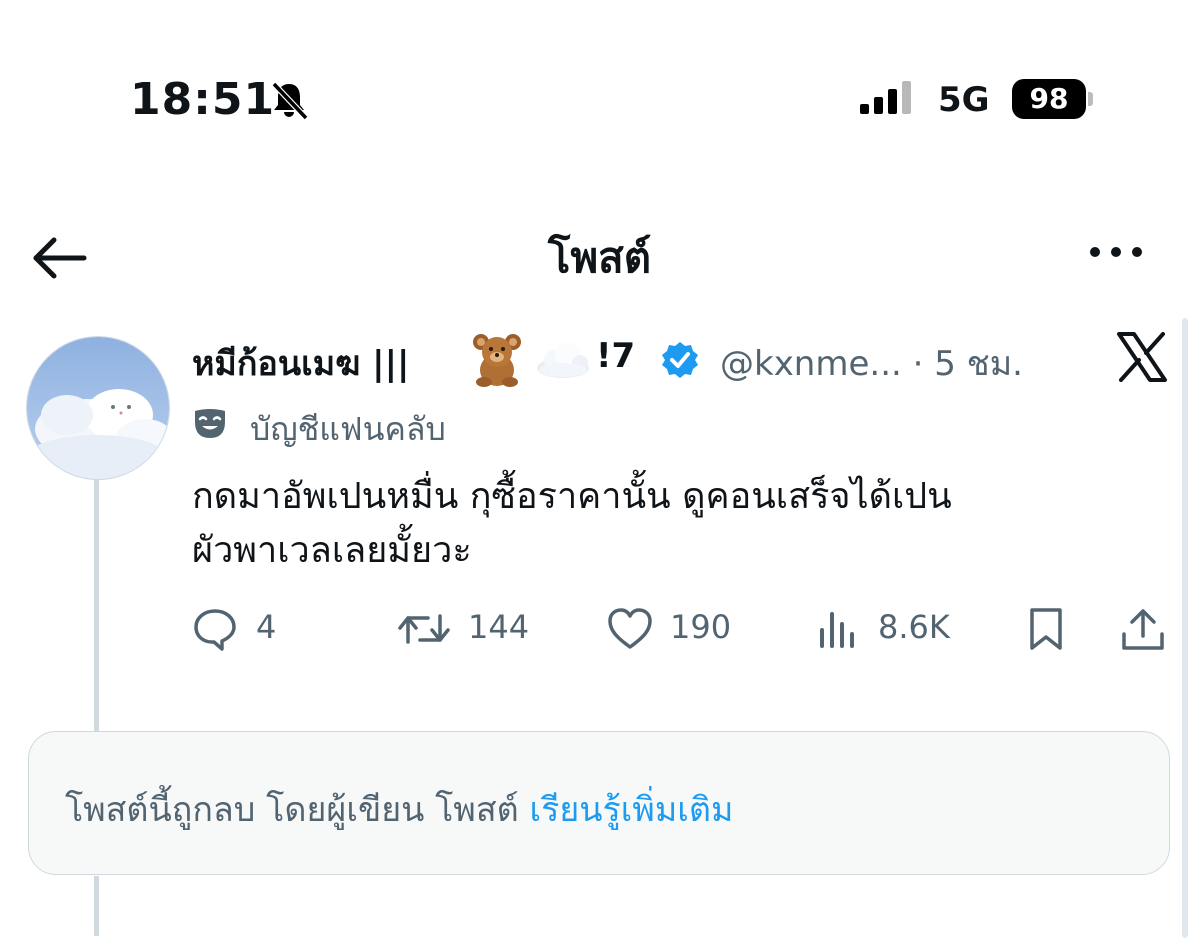  I want to click on action-bar: 4 144 190 8.6K, so click(687, 630).